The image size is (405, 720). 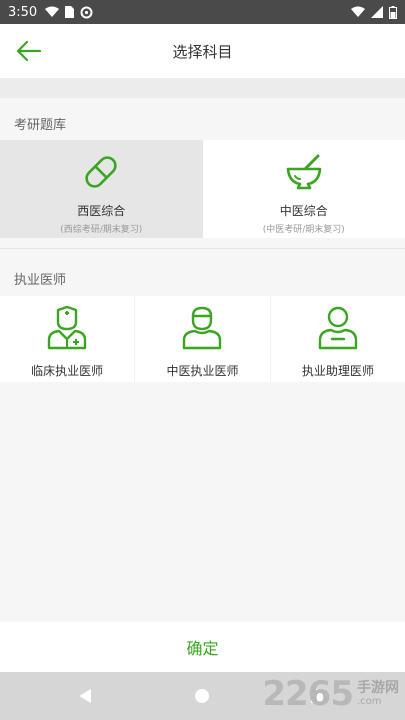 I want to click on doctor-icon, so click(x=67, y=327).